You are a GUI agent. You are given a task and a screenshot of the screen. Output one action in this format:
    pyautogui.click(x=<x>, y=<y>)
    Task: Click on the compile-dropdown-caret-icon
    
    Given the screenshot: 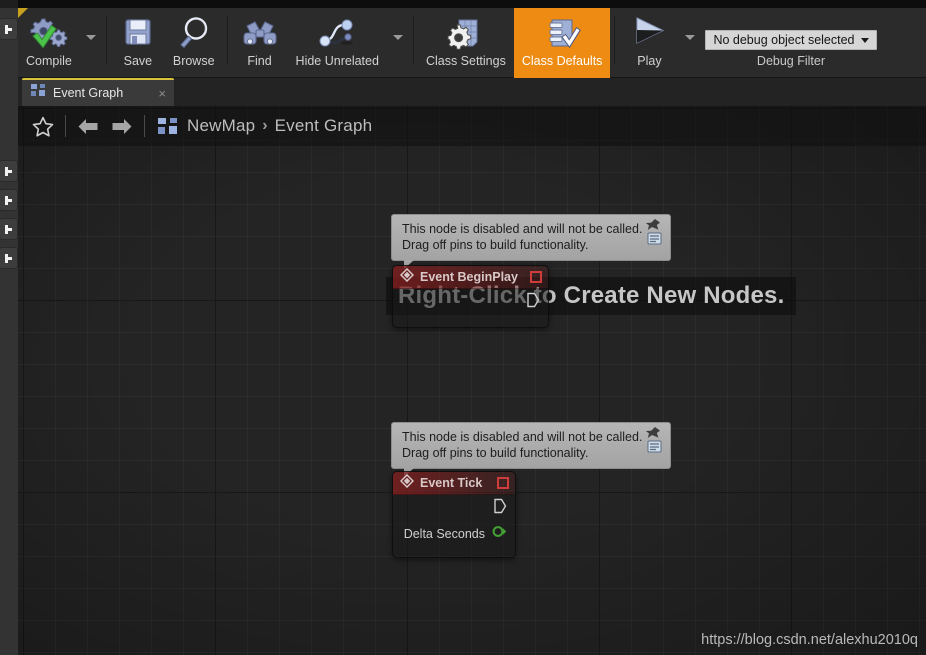 What is the action you would take?
    pyautogui.click(x=90, y=37)
    